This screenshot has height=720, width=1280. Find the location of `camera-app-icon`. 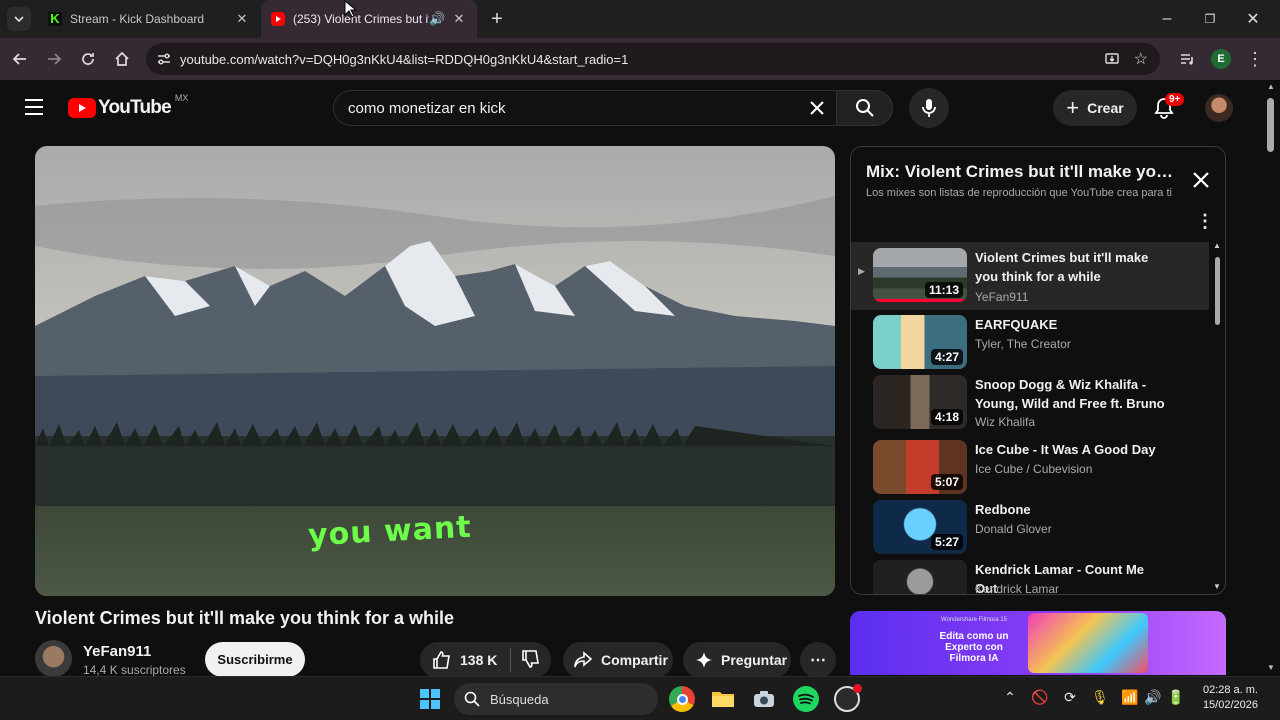

camera-app-icon is located at coordinates (764, 699).